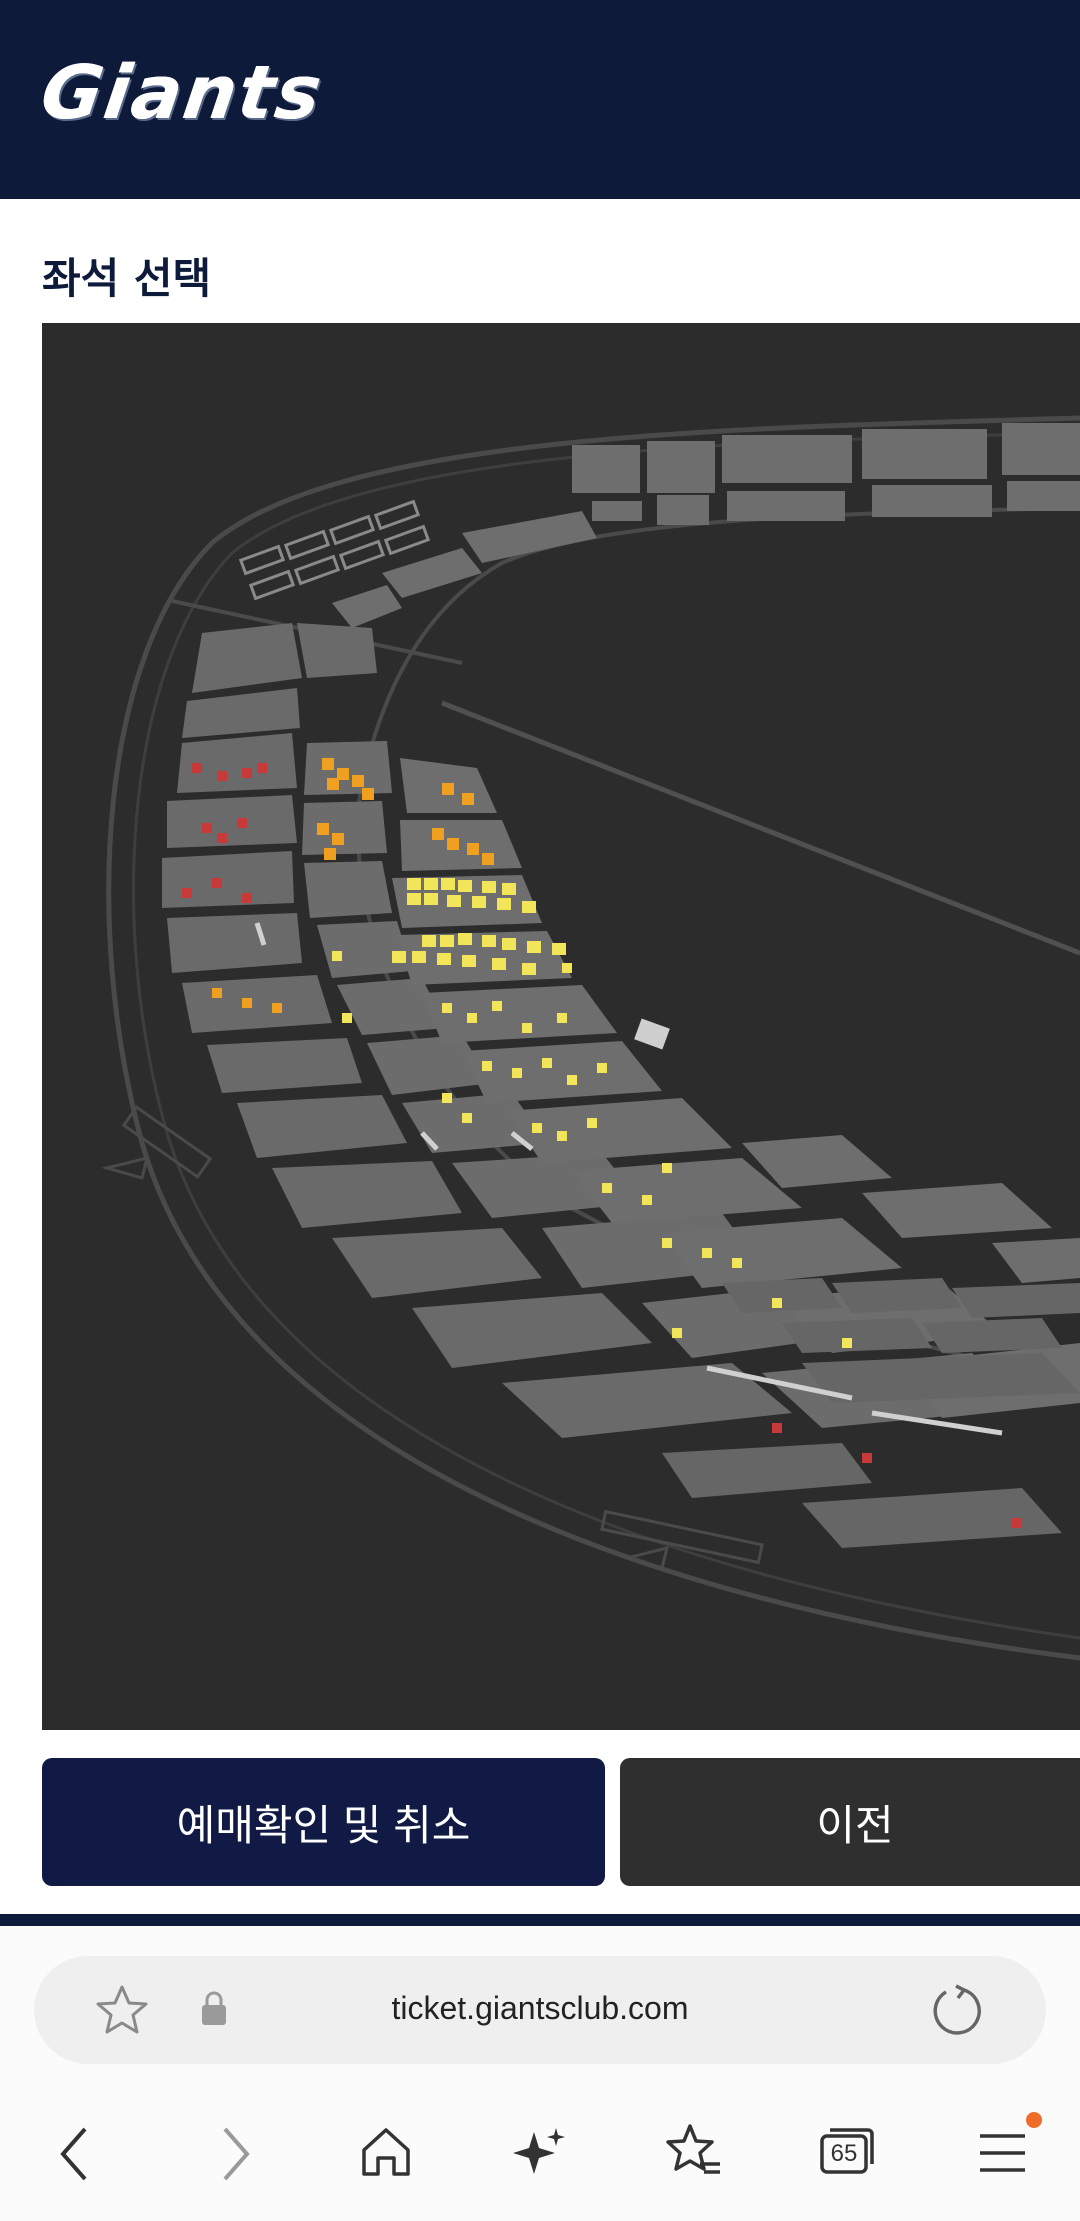 The width and height of the screenshot is (1080, 2221). Describe the element at coordinates (850, 1822) in the screenshot. I see `previous-button: 이전` at that location.